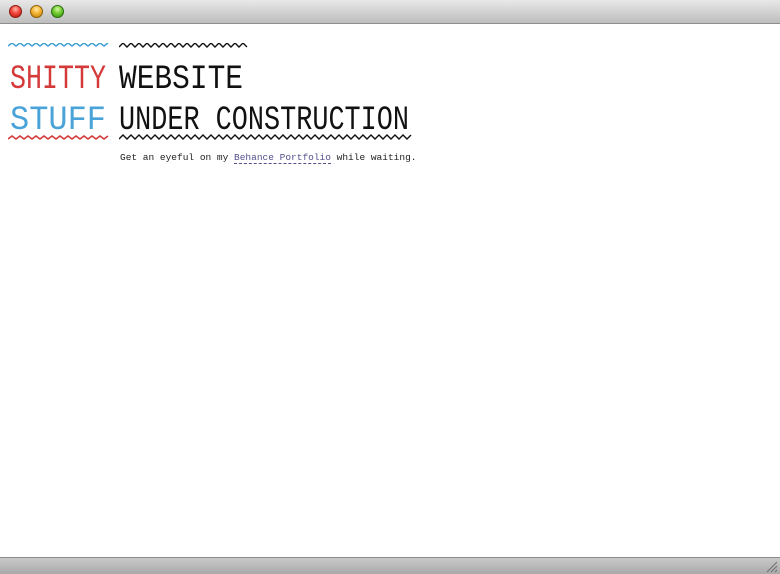 This screenshot has width=780, height=574. What do you see at coordinates (264, 121) in the screenshot?
I see `headline-line2: UNDER CONSTRUCTION` at bounding box center [264, 121].